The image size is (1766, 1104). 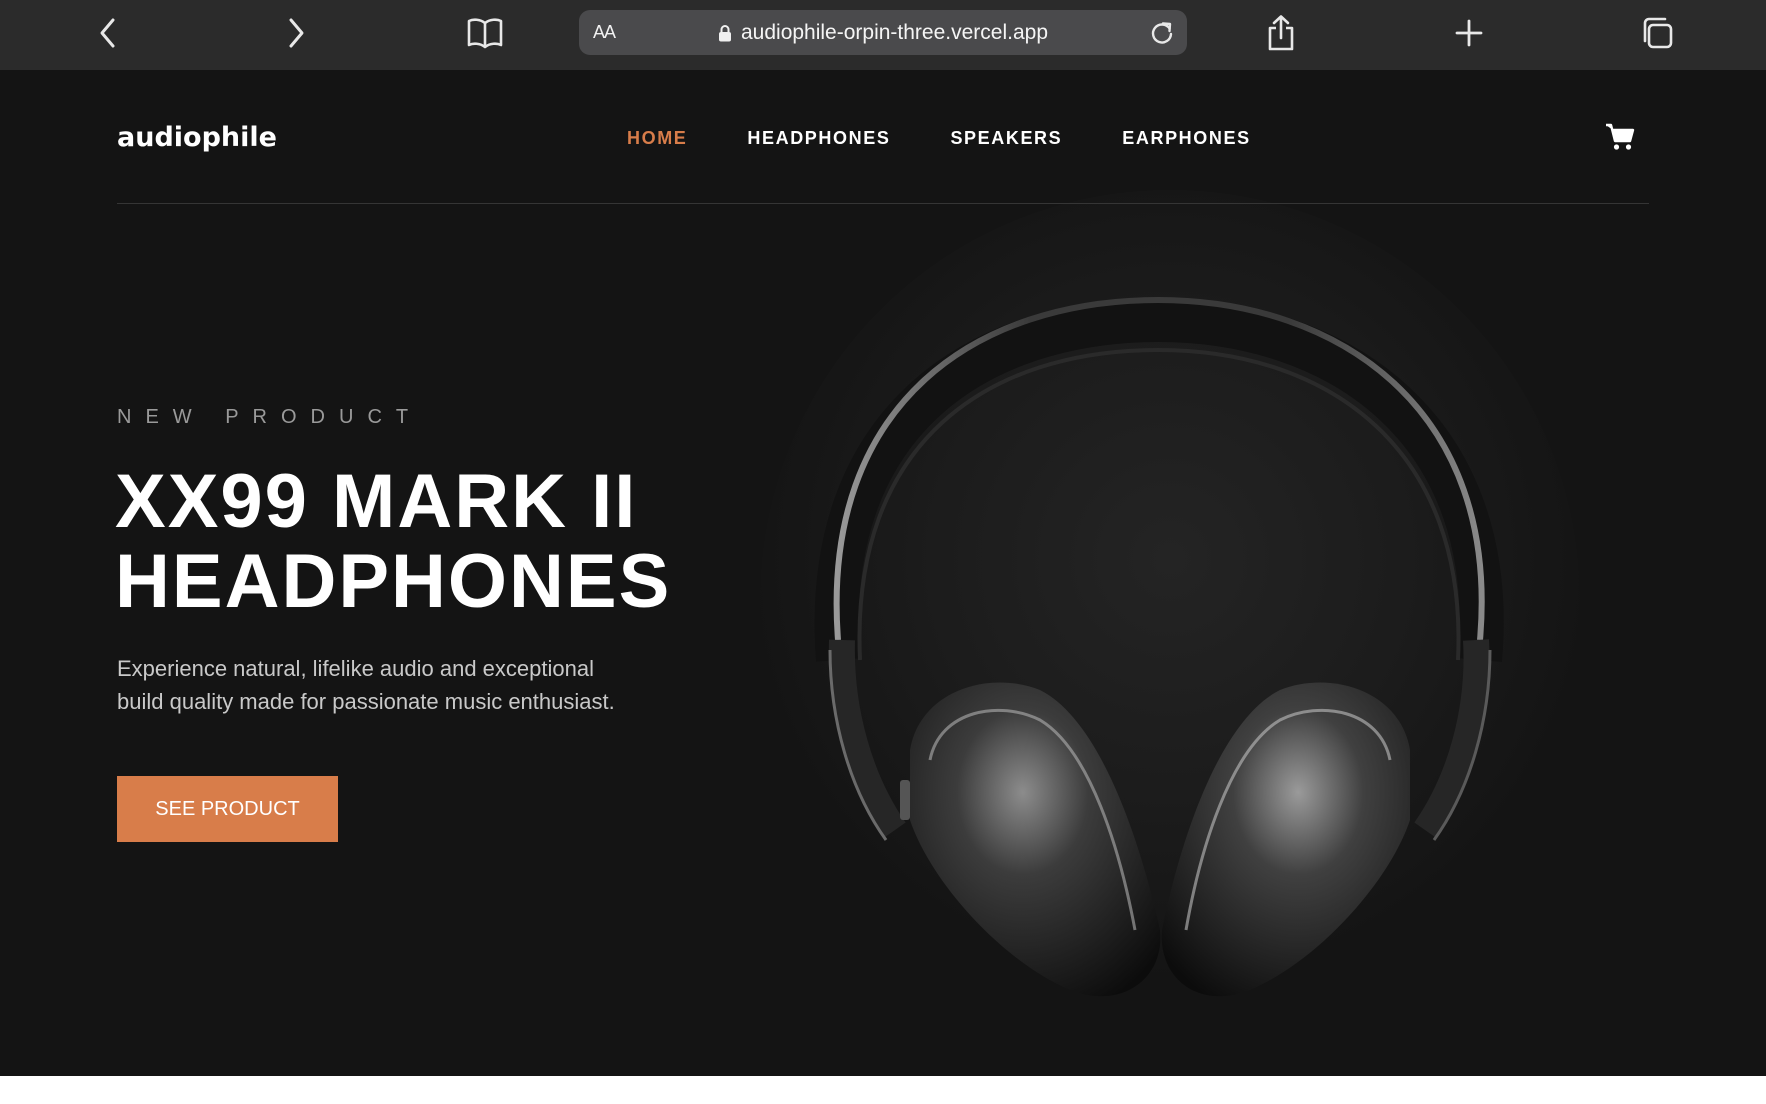 What do you see at coordinates (1006, 138) in the screenshot?
I see `nav-speakers: SPEAKERS` at bounding box center [1006, 138].